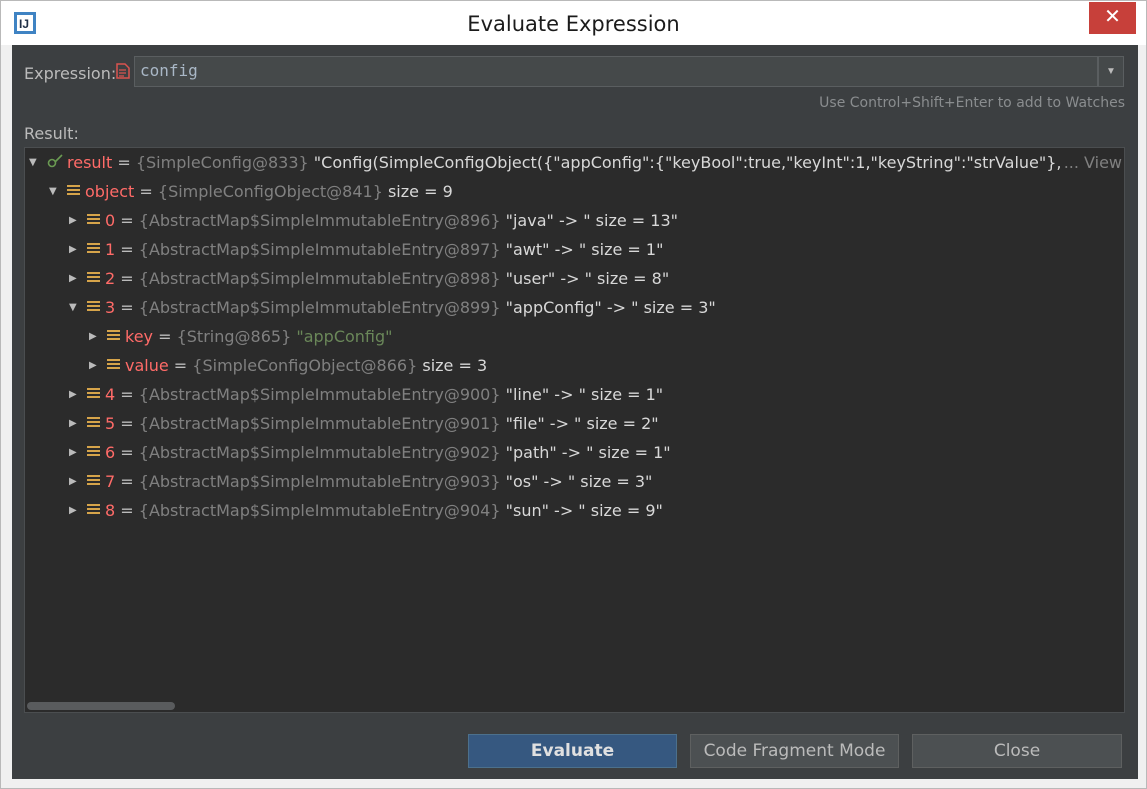 The width and height of the screenshot is (1147, 789). I want to click on node-name: 7, so click(110, 481).